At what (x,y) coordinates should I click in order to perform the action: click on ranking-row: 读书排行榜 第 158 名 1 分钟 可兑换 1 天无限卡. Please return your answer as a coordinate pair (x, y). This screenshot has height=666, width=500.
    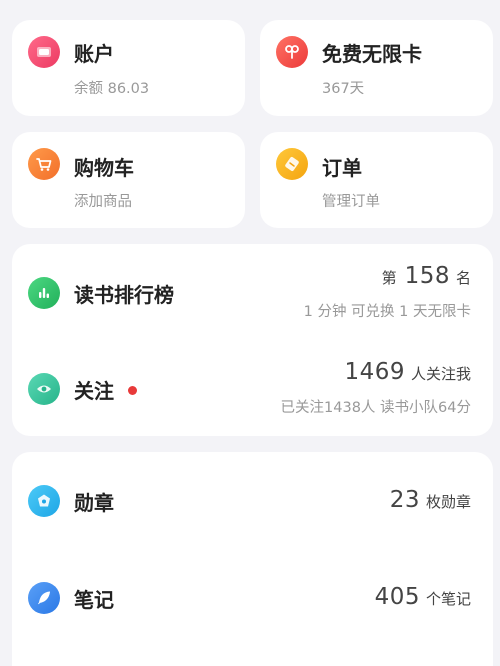
    Looking at the image, I should click on (252, 293).